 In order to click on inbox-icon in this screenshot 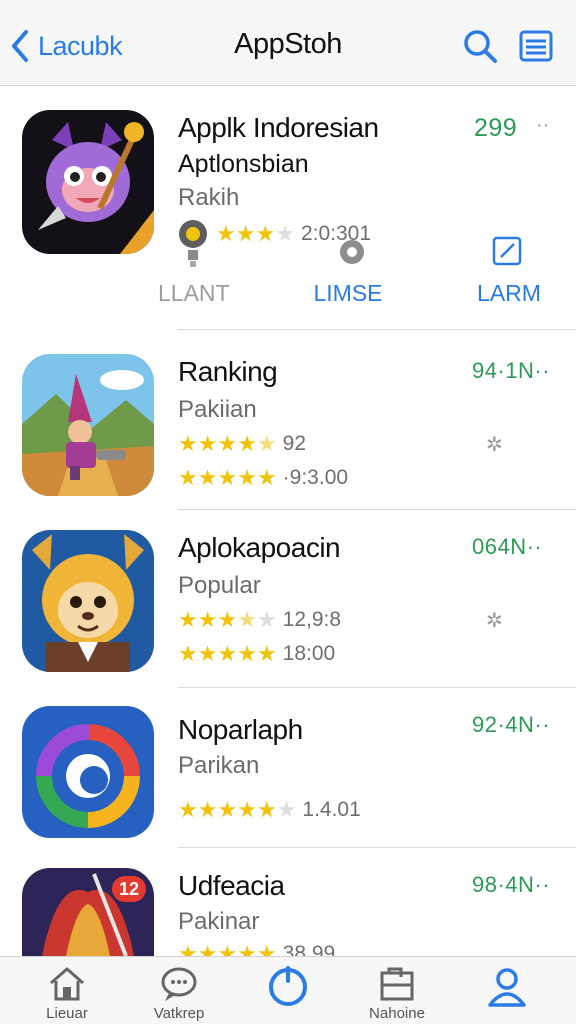, I will do `click(397, 984)`.